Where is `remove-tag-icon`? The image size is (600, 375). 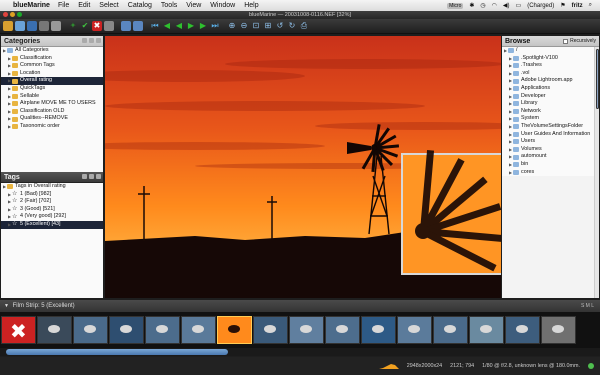
remove-tag-icon is located at coordinates (91, 176).